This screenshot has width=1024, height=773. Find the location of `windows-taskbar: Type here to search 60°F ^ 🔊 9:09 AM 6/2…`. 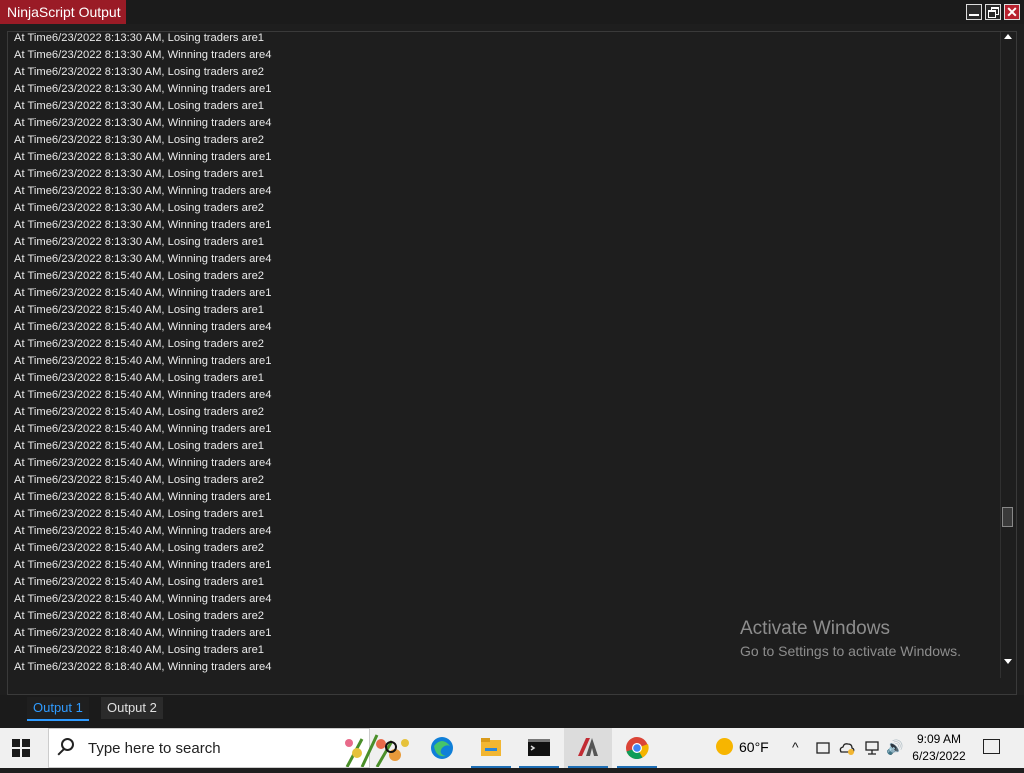

windows-taskbar: Type here to search 60°F ^ 🔊 9:09 AM 6/2… is located at coordinates (512, 748).